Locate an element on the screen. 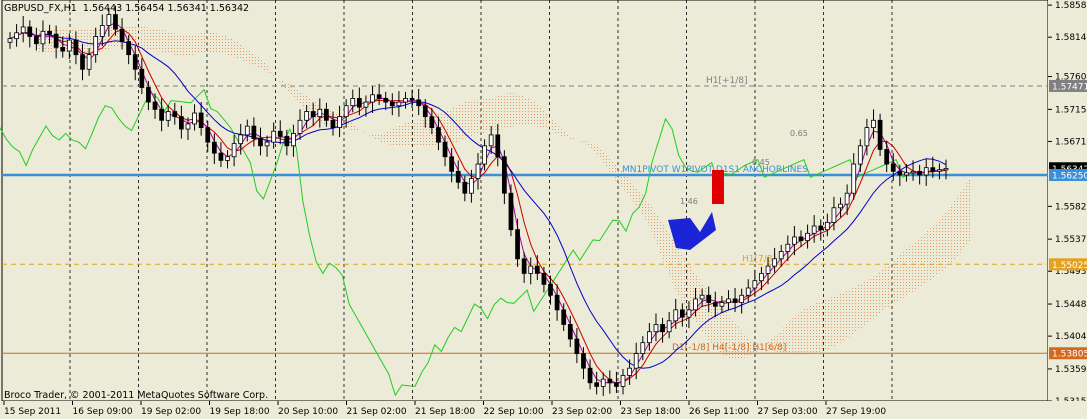 The height and width of the screenshot is (419, 1087). x-tick-label: 23 Sep 18:00 is located at coordinates (651, 412).